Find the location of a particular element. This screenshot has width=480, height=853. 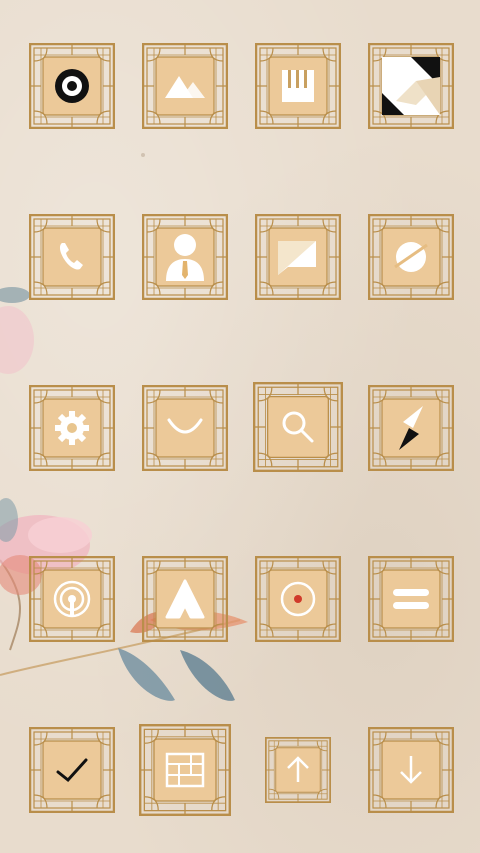

app-icon-gallery is located at coordinates (185, 86).